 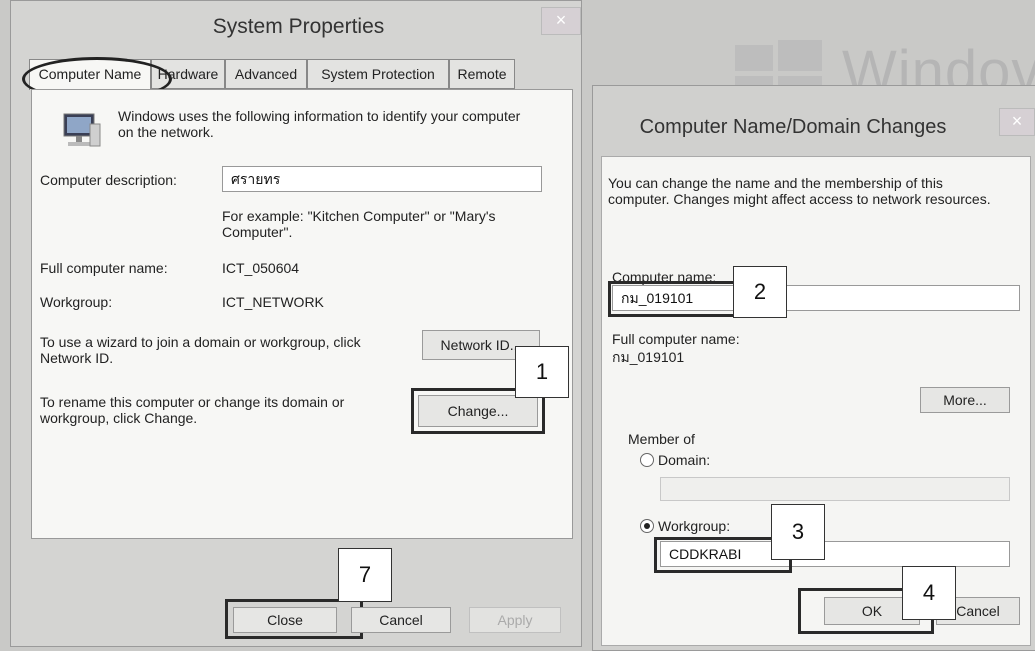 I want to click on workgroup-value: ICT_NETWORK, so click(x=273, y=302).